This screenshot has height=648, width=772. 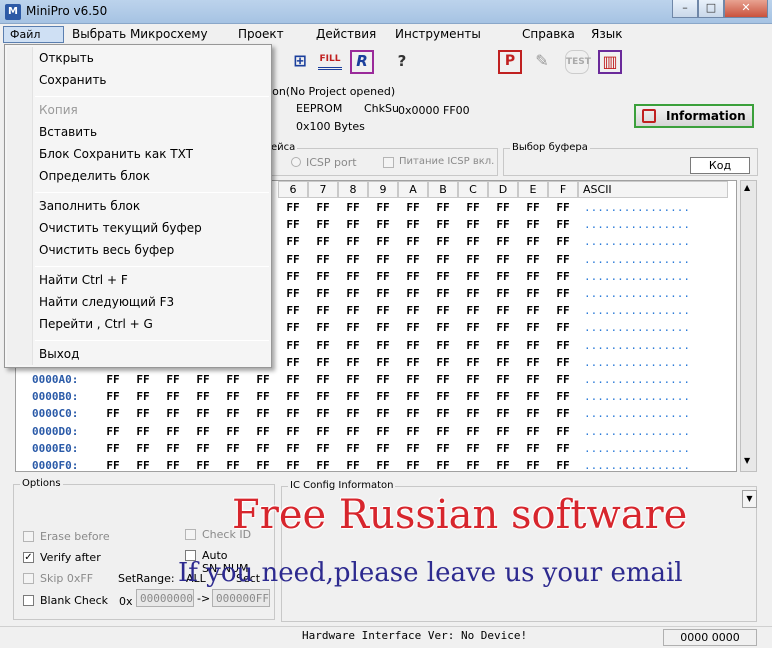 What do you see at coordinates (720, 165) in the screenshot?
I see `buffer-code-button: Код` at bounding box center [720, 165].